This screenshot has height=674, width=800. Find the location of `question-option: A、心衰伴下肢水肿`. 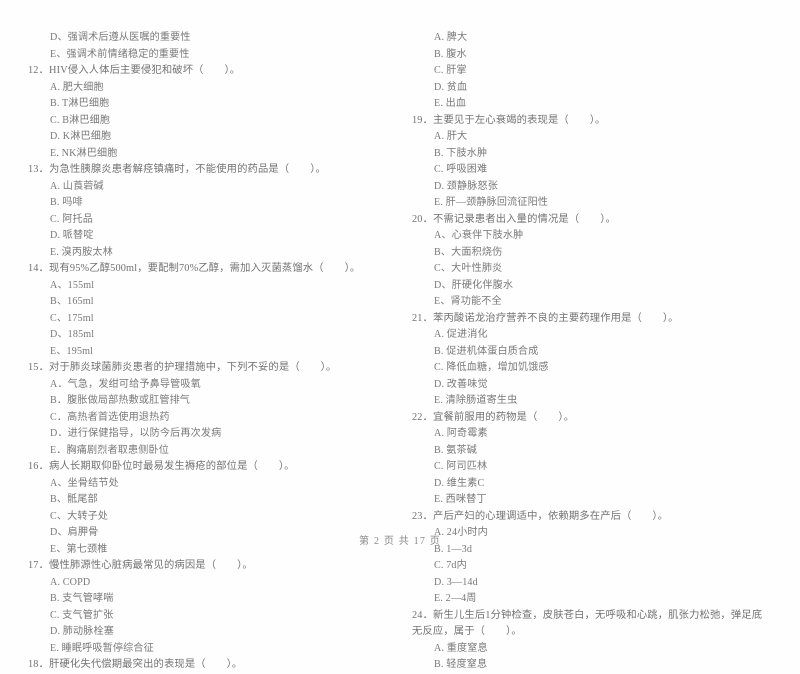

question-option: A、心衰伴下肢水肿 is located at coordinates (479, 235).